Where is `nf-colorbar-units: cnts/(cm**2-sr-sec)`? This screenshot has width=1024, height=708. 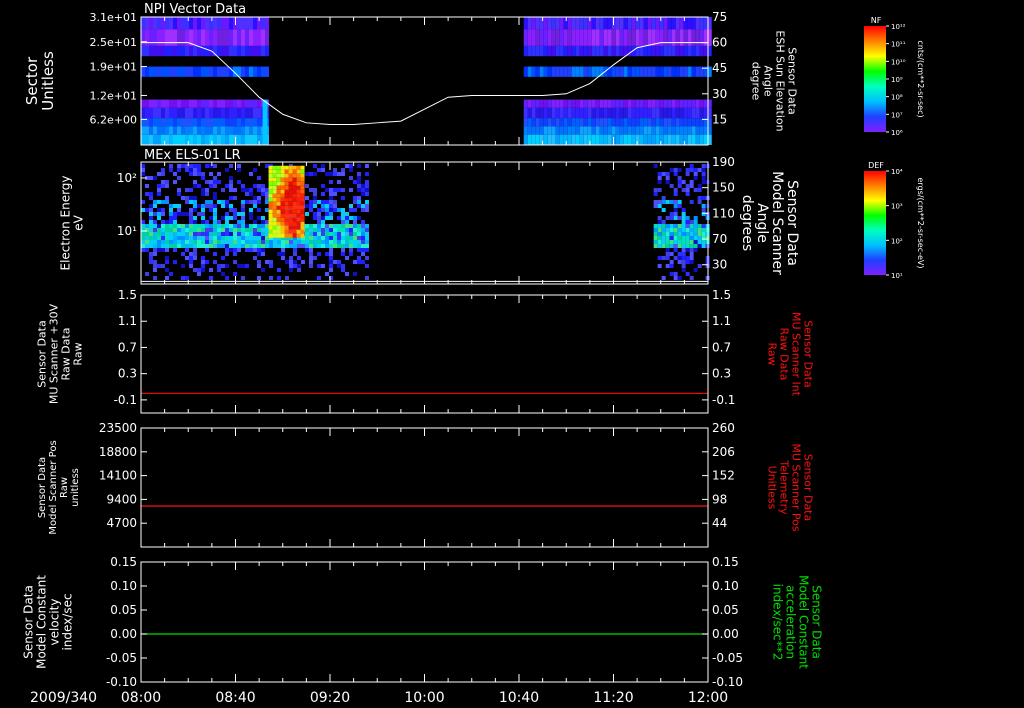 nf-colorbar-units: cnts/(cm**2-sr-sec) is located at coordinates (920, 78).